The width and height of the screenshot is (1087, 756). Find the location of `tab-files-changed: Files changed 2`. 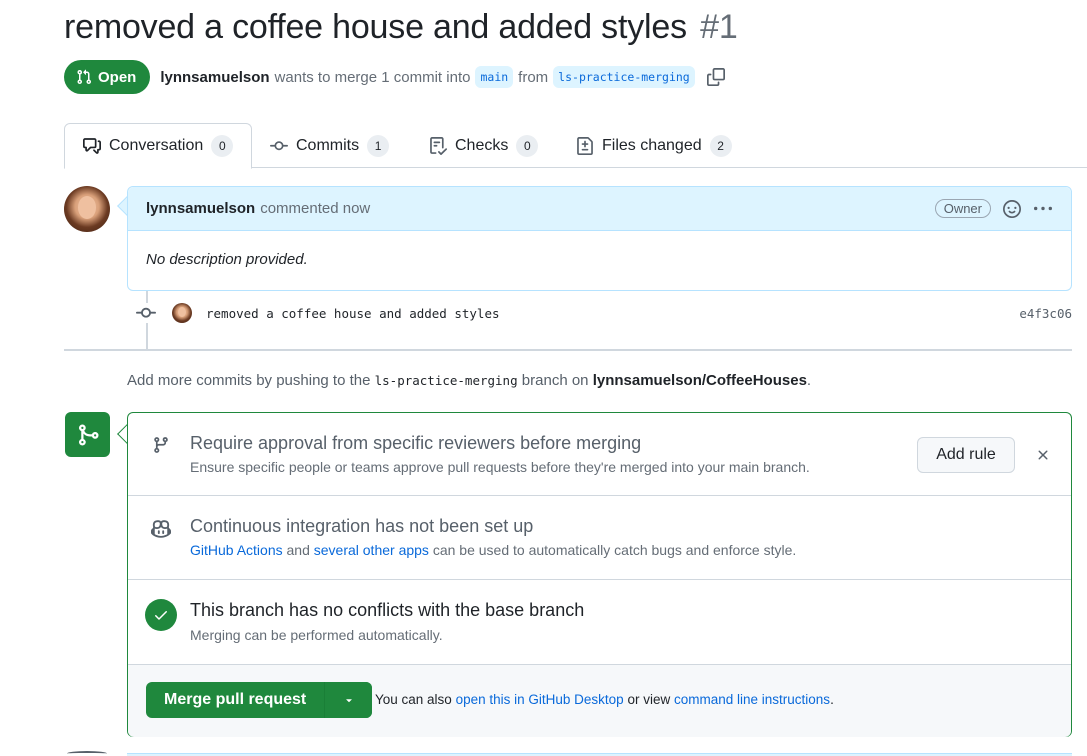

tab-files-changed: Files changed 2 is located at coordinates (654, 145).